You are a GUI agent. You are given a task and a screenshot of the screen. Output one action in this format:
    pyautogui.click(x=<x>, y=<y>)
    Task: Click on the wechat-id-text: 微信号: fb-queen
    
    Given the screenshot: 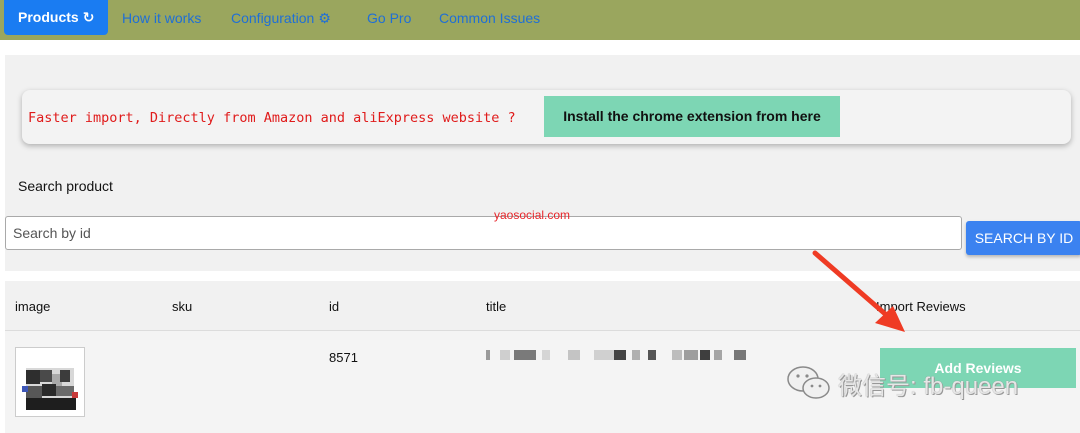 What is the action you would take?
    pyautogui.click(x=928, y=386)
    